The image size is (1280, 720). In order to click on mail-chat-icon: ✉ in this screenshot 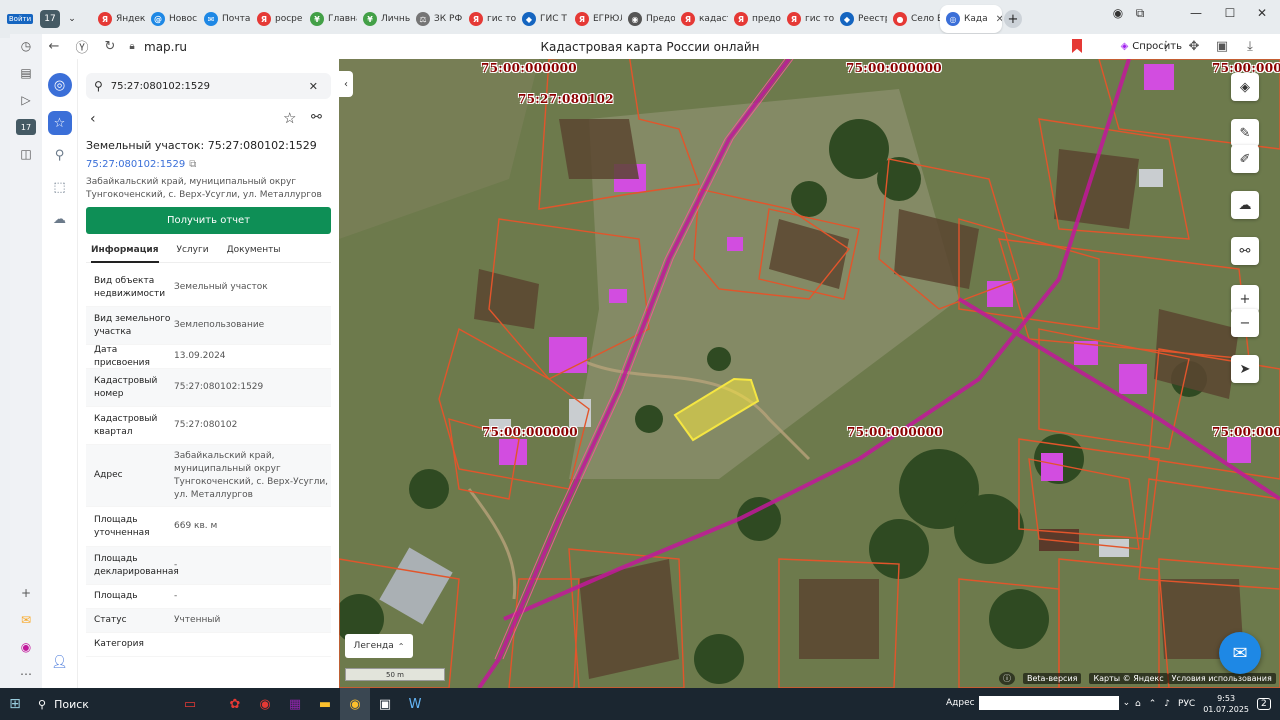, I will do `click(1240, 653)`.